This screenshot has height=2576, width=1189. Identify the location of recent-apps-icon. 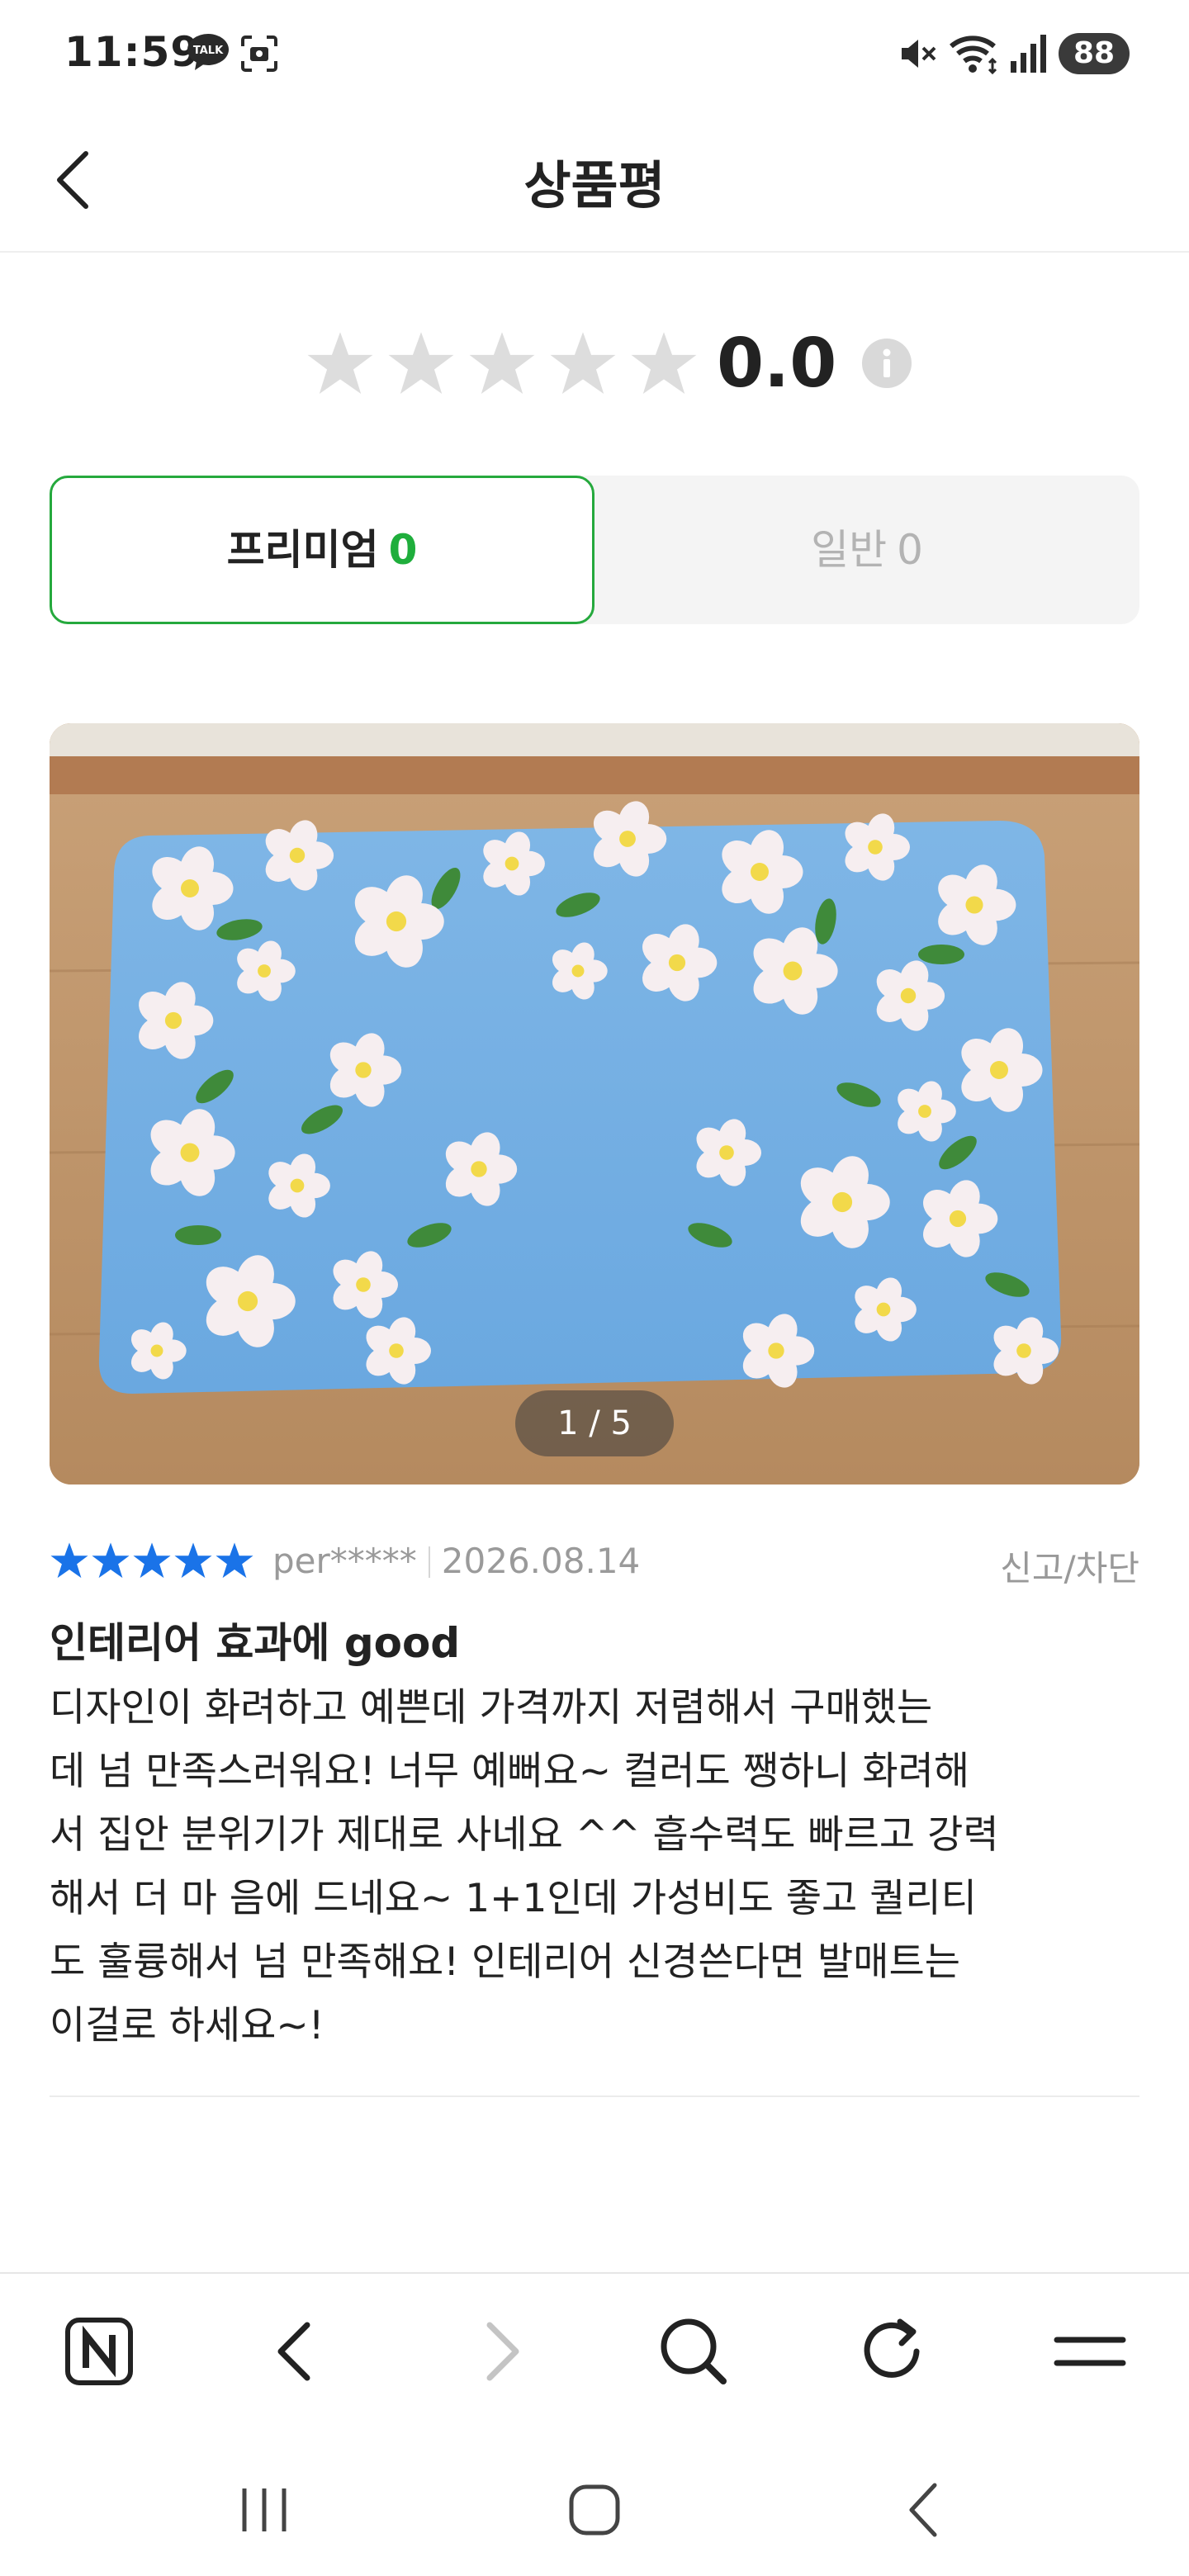
(264, 2510).